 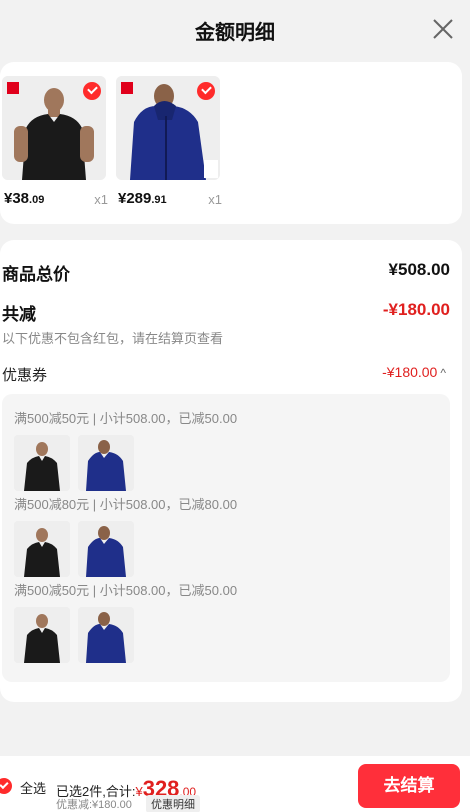 What do you see at coordinates (24, 198) in the screenshot?
I see `product-price: ¥38.09` at bounding box center [24, 198].